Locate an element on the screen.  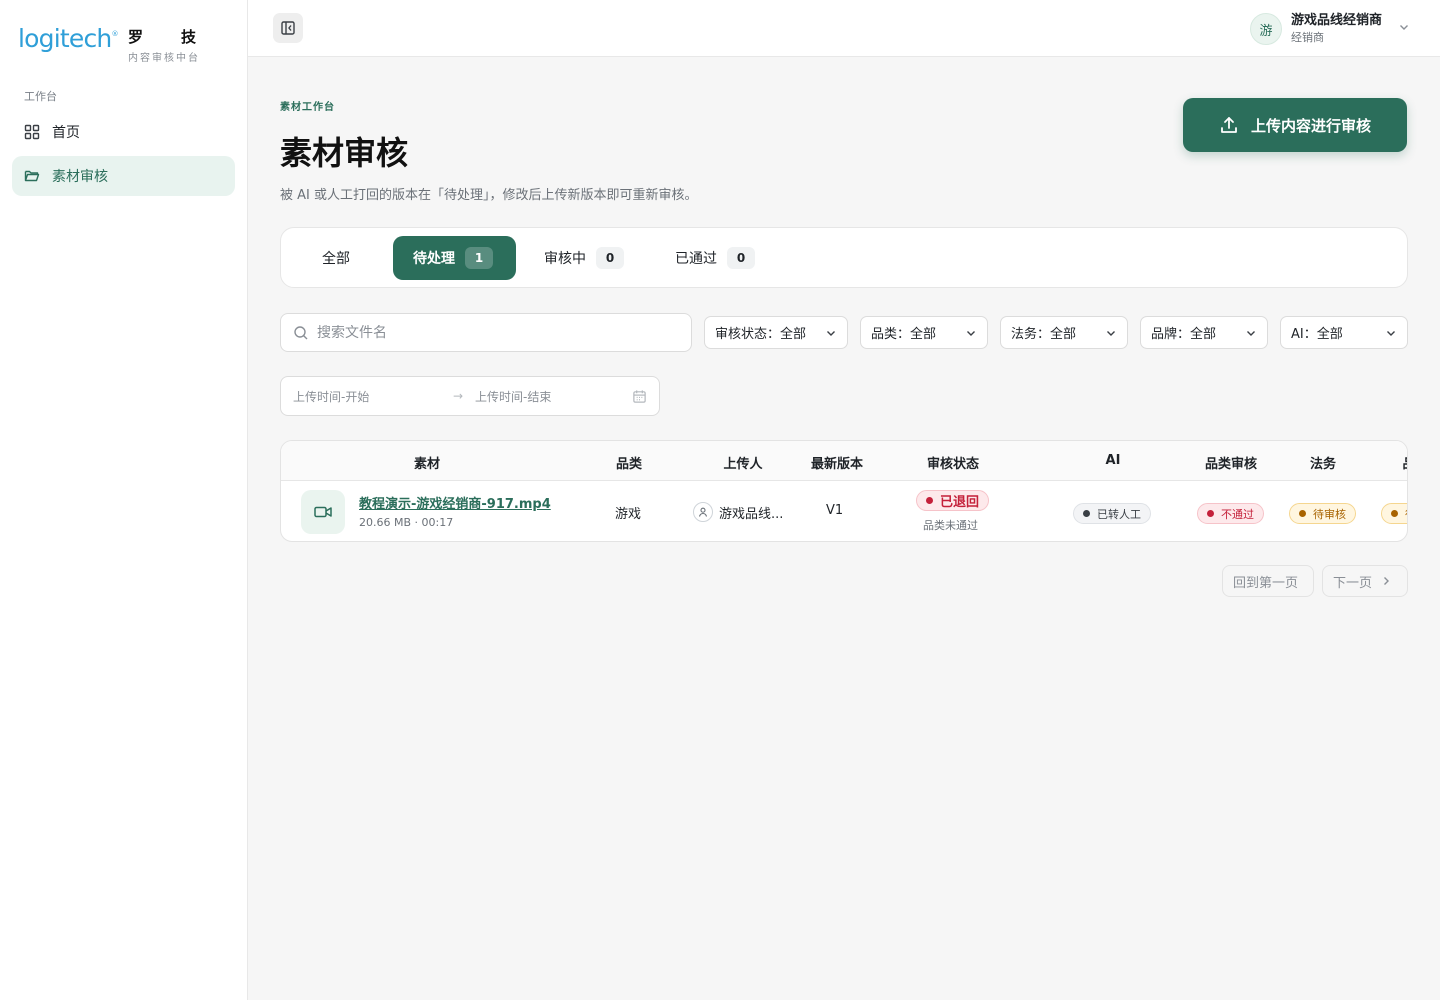
tab-label: 待处理 is located at coordinates (434, 259).